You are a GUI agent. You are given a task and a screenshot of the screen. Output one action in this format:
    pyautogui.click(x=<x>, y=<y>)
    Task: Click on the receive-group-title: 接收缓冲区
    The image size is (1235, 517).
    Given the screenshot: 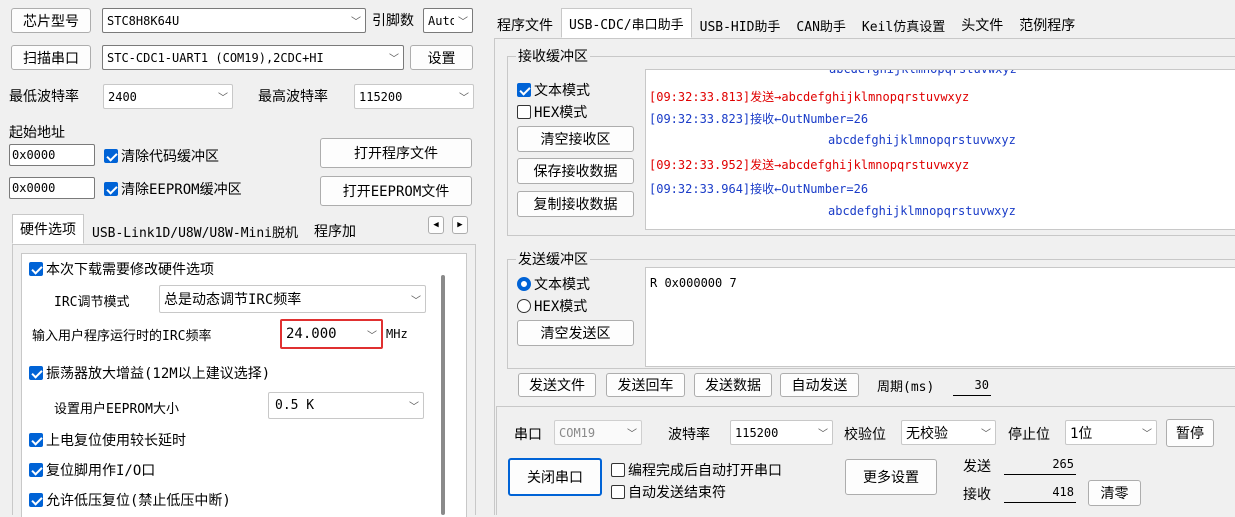 What is the action you would take?
    pyautogui.click(x=553, y=56)
    